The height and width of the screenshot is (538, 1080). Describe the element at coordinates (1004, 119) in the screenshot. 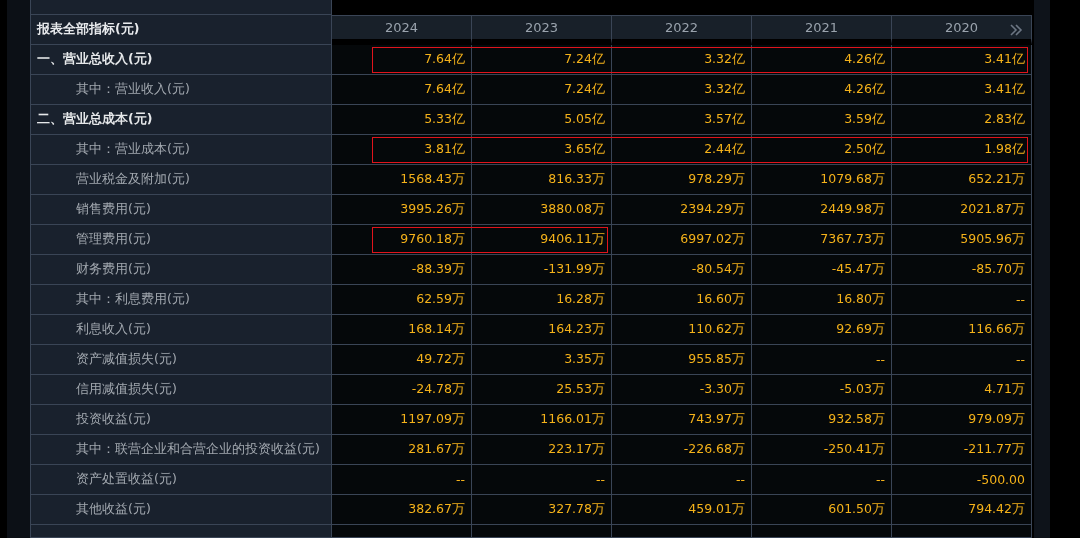

I see `table-cell: 2.83亿` at that location.